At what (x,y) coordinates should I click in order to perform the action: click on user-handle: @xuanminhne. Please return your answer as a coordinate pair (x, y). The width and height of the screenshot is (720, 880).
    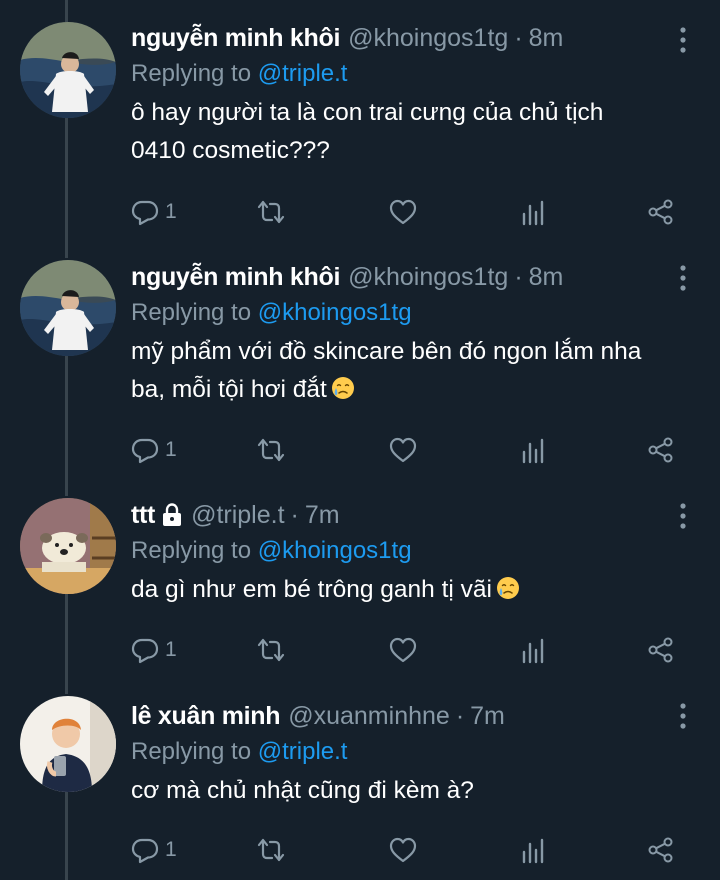
    Looking at the image, I should click on (369, 716).